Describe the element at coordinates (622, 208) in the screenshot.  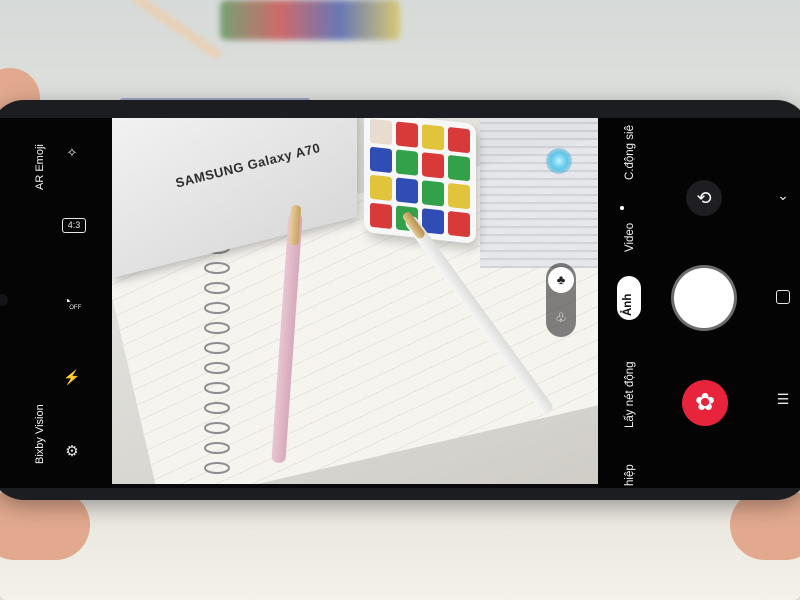
I see `mode-indicator-dot` at that location.